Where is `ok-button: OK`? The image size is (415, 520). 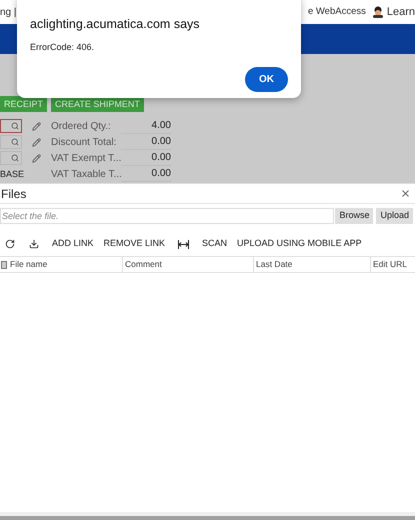
ok-button: OK is located at coordinates (266, 79).